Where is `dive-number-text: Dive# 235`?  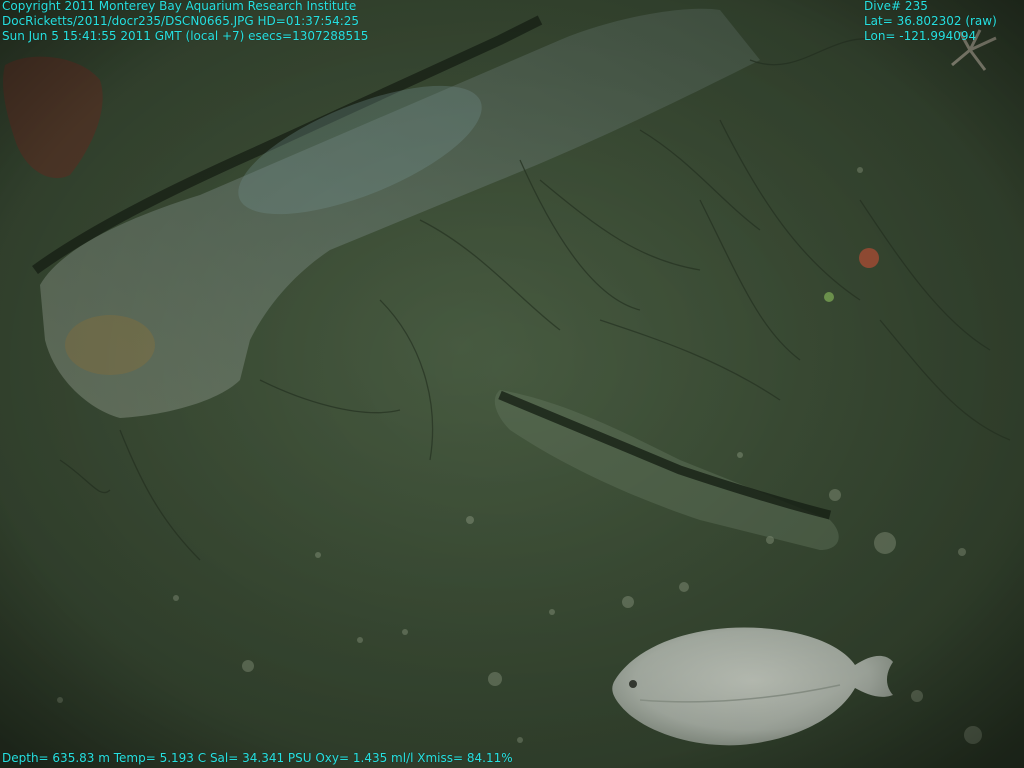 dive-number-text: Dive# 235 is located at coordinates (896, 6).